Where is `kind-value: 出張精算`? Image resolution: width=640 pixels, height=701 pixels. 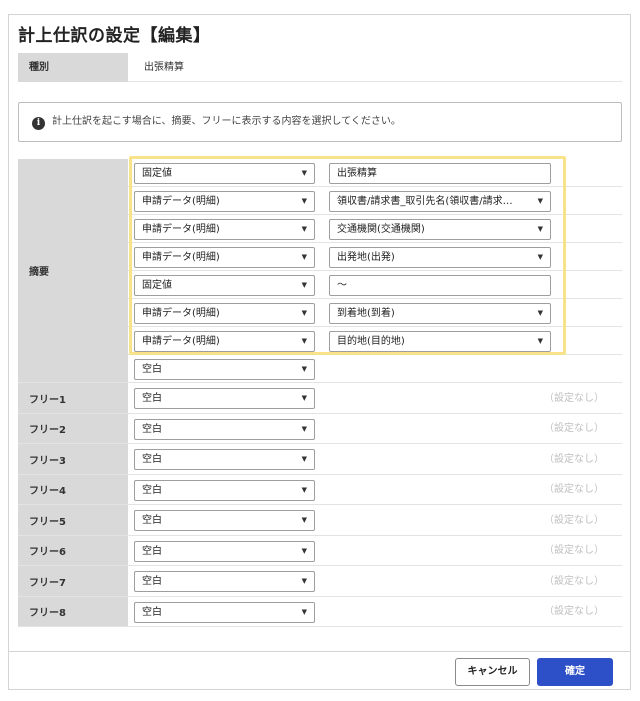
kind-value: 出張精算 is located at coordinates (164, 67).